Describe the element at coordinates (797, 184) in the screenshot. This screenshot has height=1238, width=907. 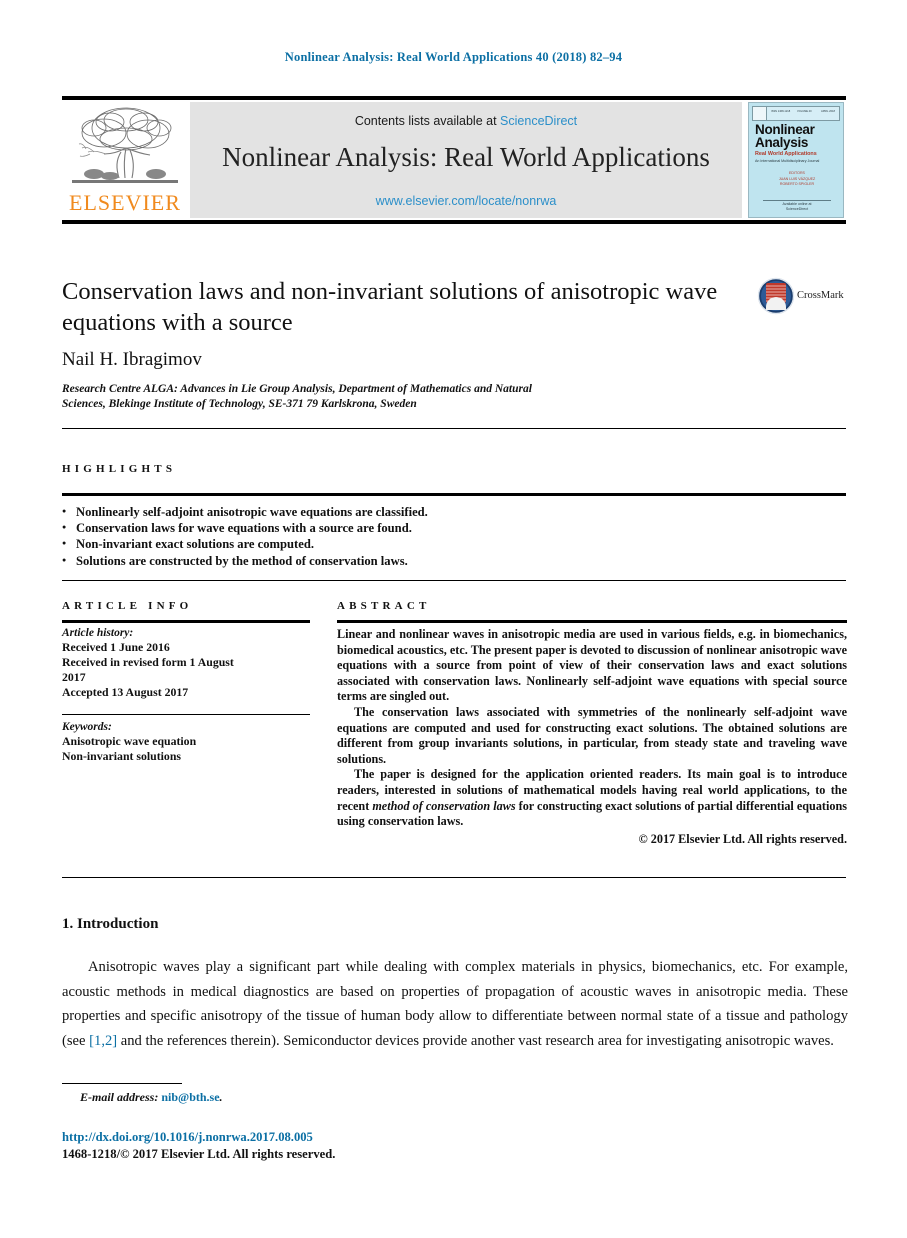
I see `cover-editor-2: ROBERTO SPIGLER` at that location.